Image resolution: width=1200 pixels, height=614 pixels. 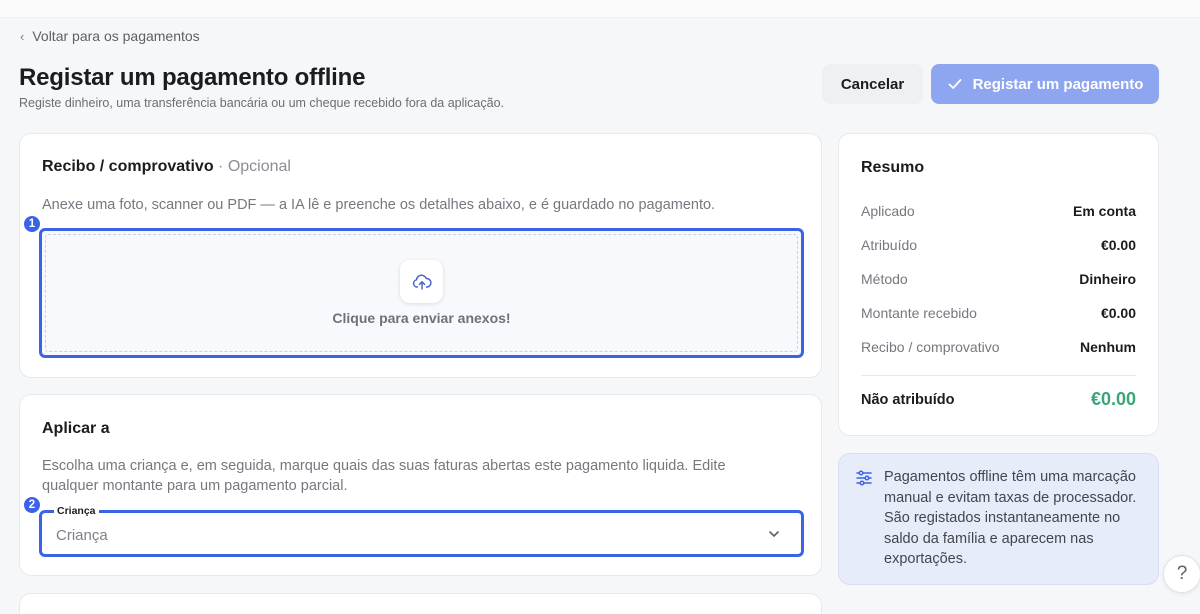 I want to click on summary-label: Recibo / comprovativo, so click(x=930, y=347).